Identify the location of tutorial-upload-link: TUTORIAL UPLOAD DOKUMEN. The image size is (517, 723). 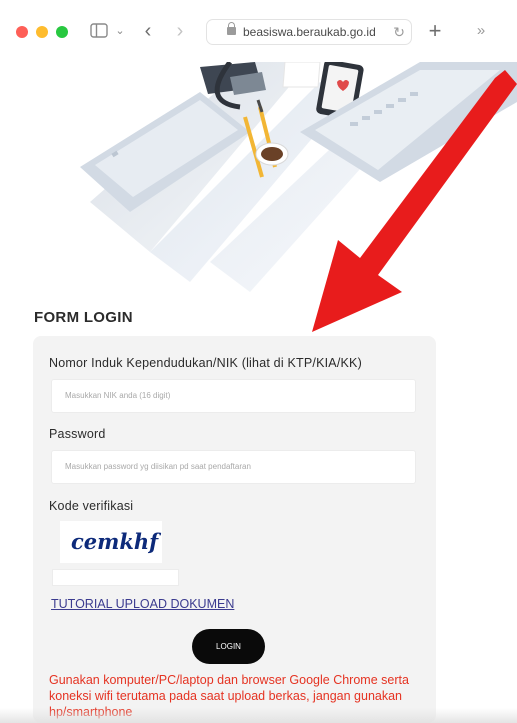
(142, 604).